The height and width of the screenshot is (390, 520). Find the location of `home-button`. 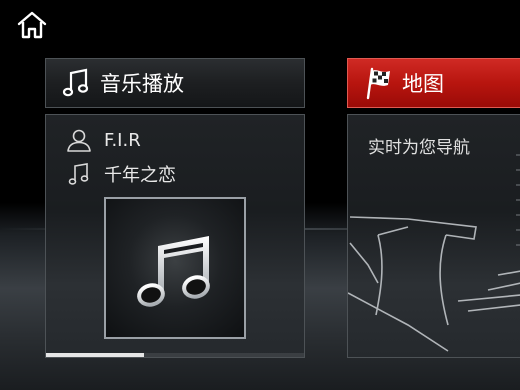

home-button is located at coordinates (32, 25).